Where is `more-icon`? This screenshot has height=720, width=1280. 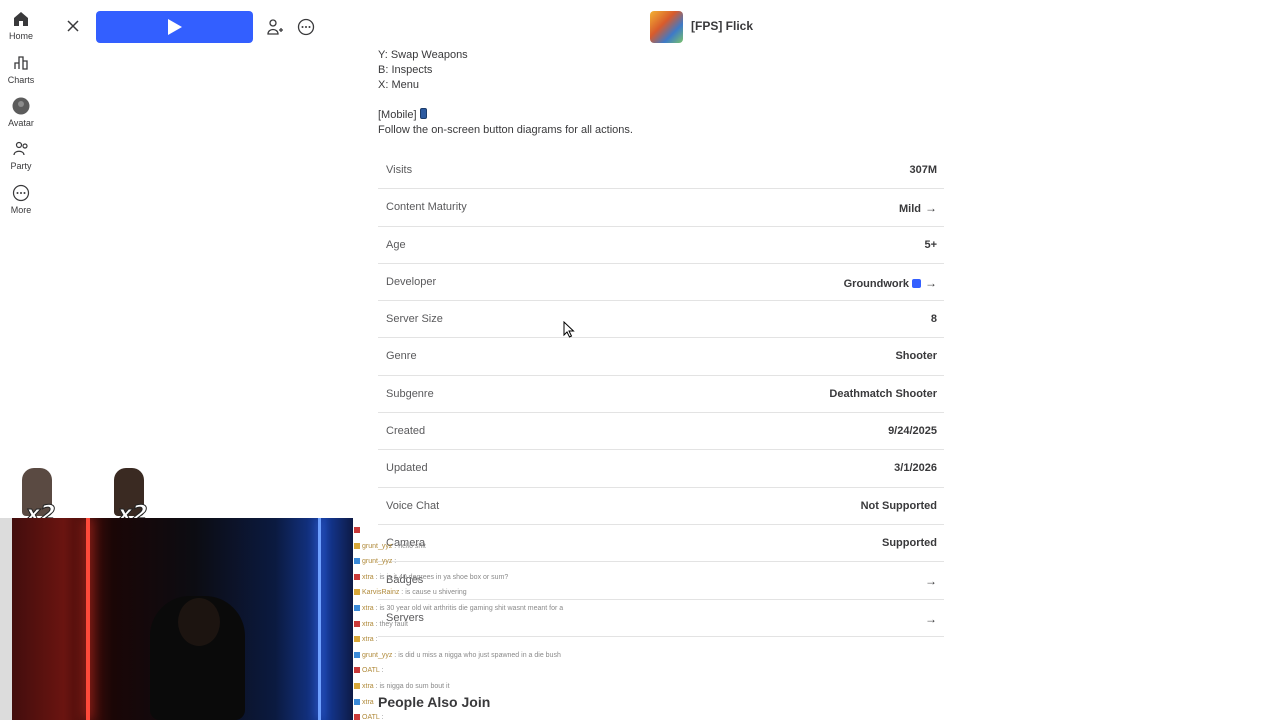 more-icon is located at coordinates (21, 193).